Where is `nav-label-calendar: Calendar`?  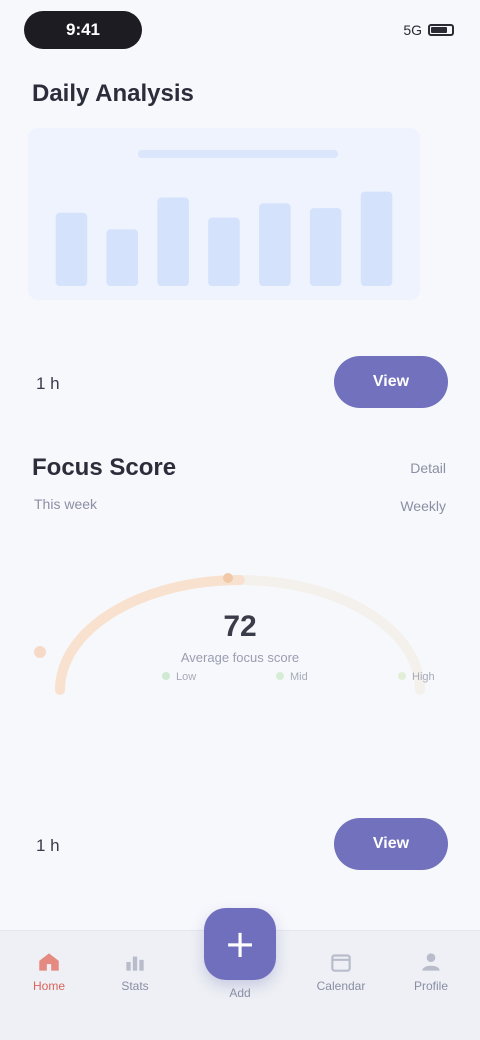 nav-label-calendar: Calendar is located at coordinates (341, 986).